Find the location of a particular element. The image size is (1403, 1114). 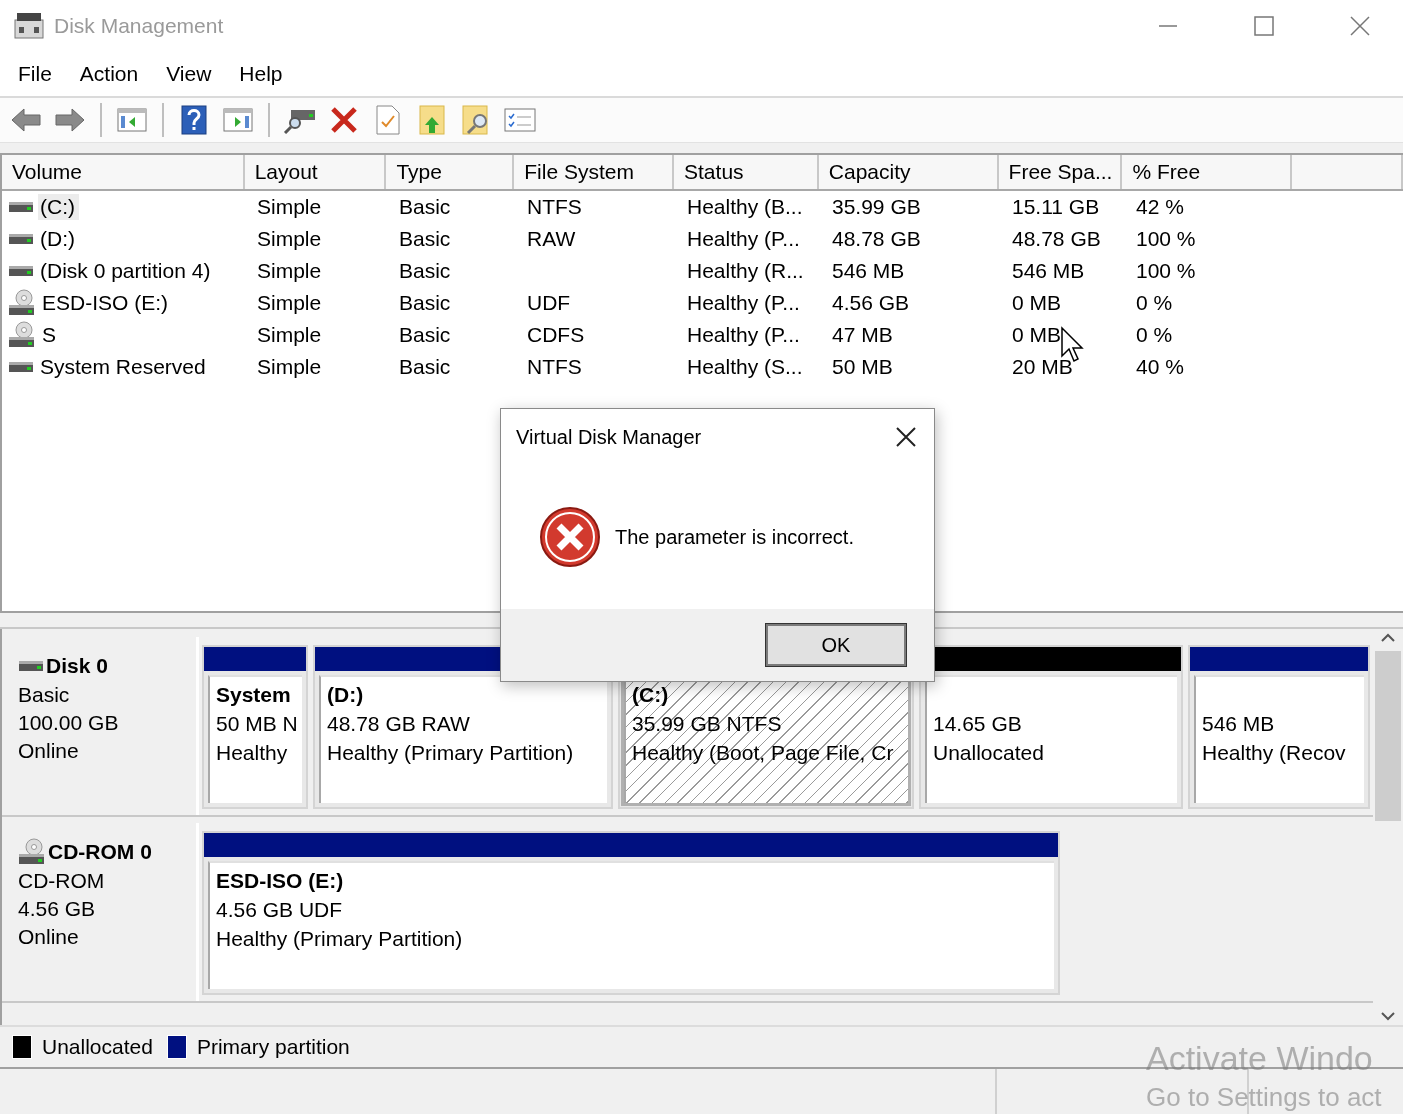

table-cell: RAW is located at coordinates (551, 238).